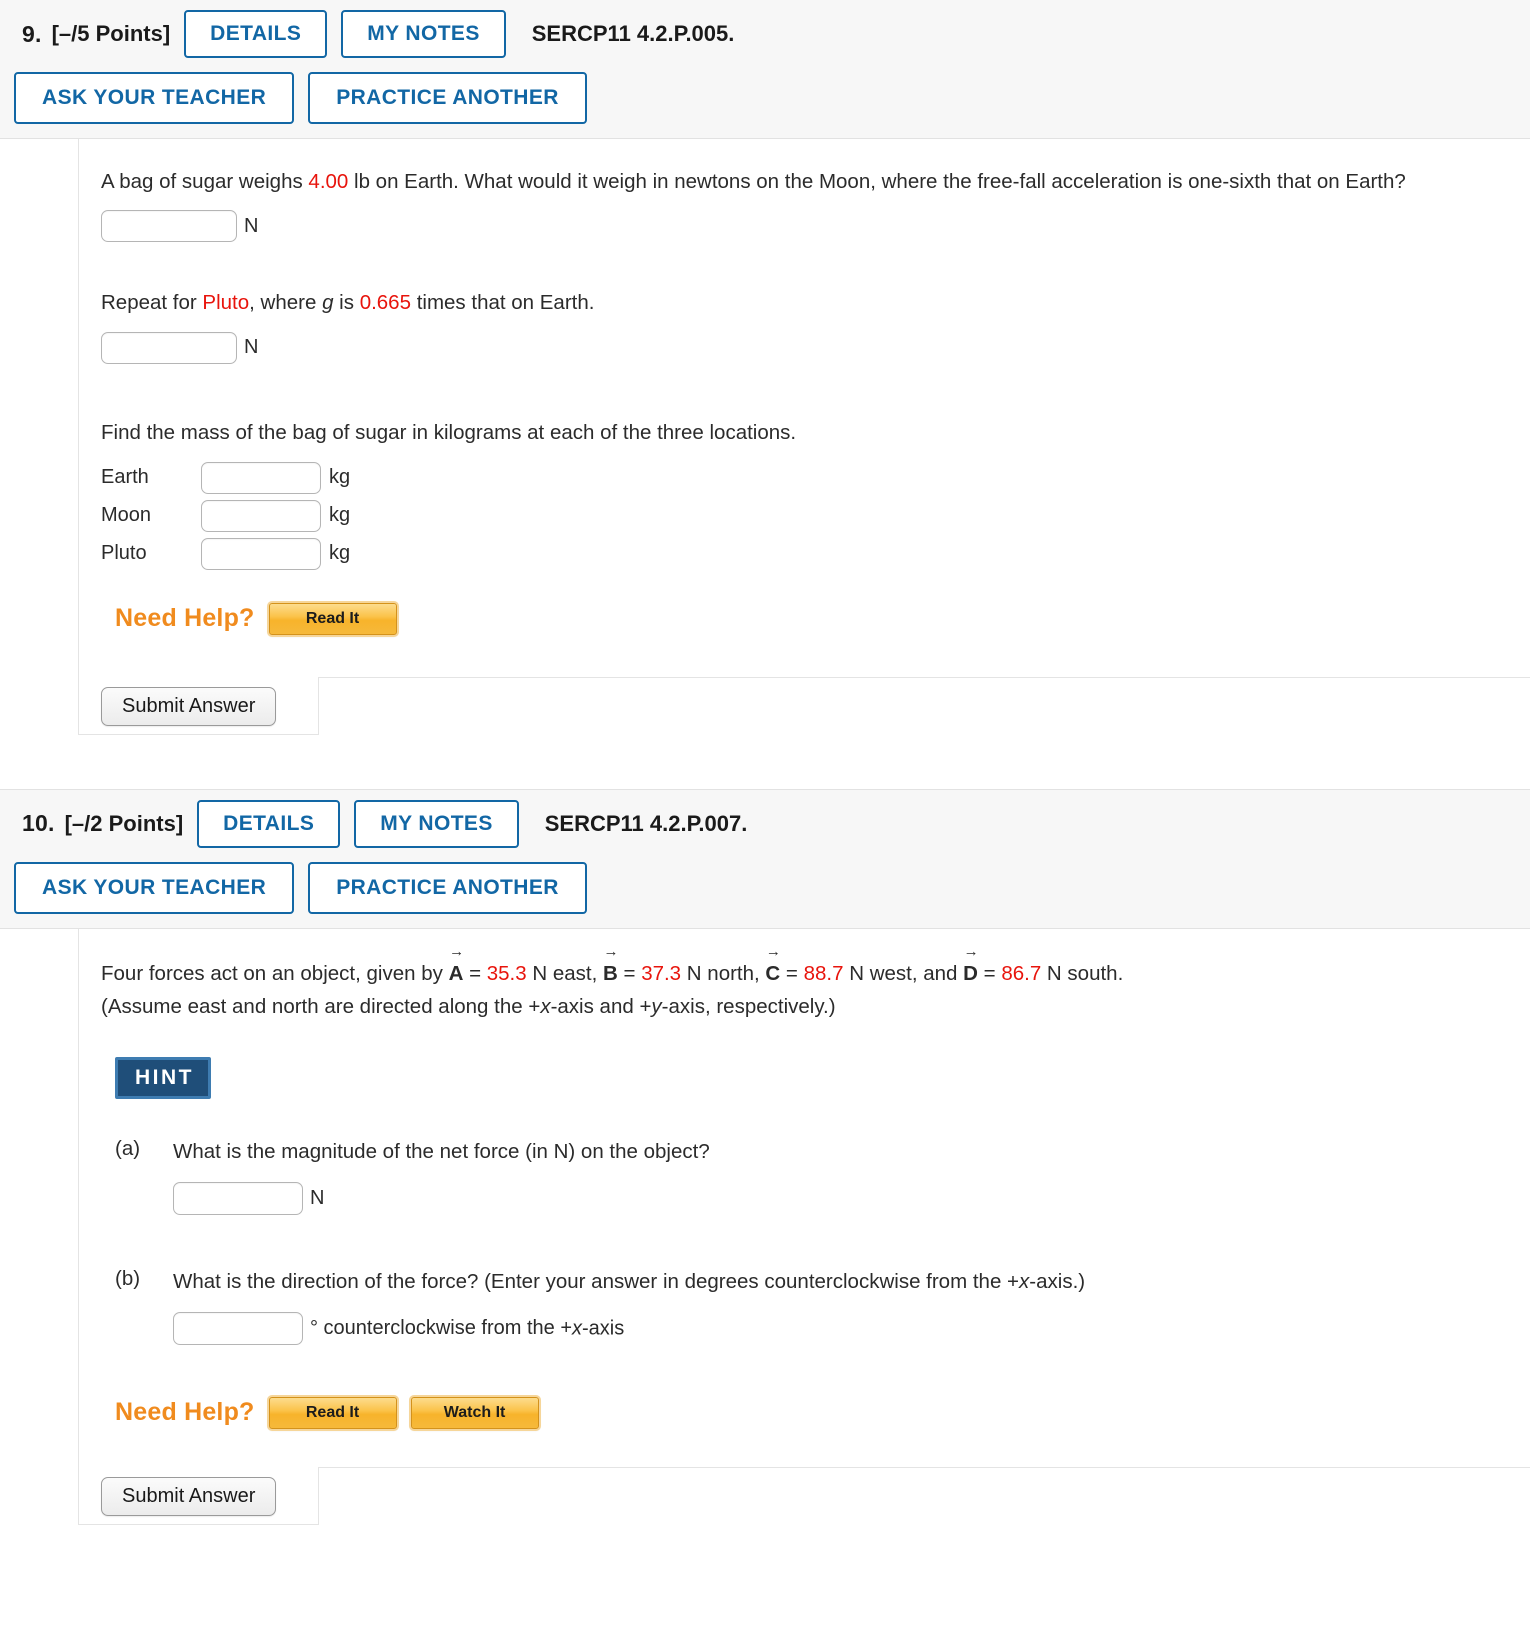 The image size is (1530, 1634). I want to click on prompt-2-text-b: , where, so click(286, 303).